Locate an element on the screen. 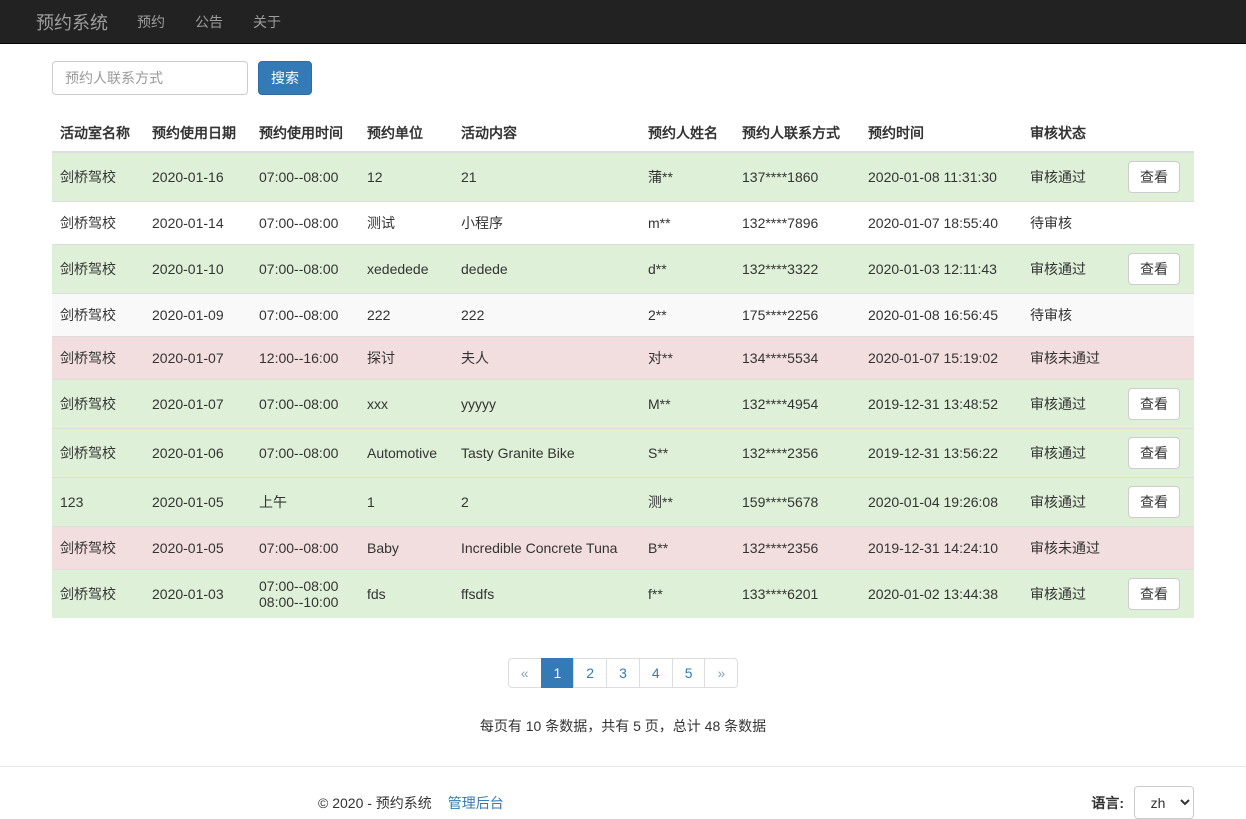  pagination-prev: « is located at coordinates (524, 673).